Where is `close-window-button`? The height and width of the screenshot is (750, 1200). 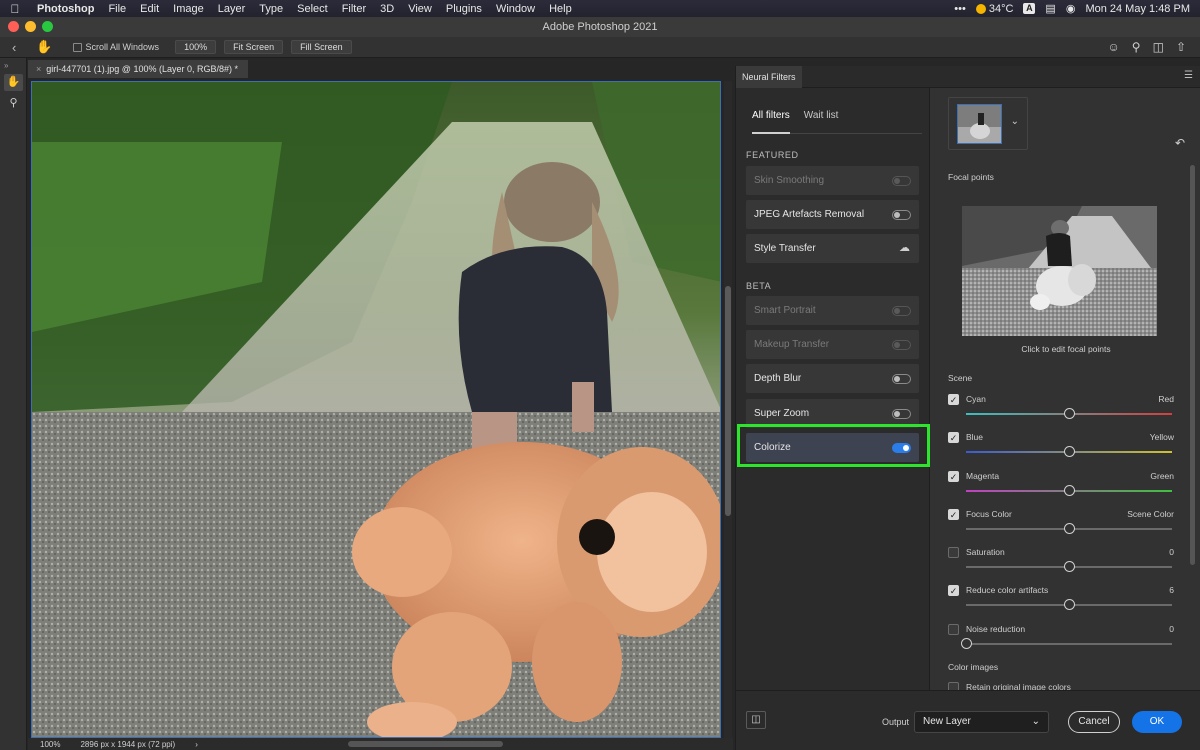 close-window-button is located at coordinates (13, 26).